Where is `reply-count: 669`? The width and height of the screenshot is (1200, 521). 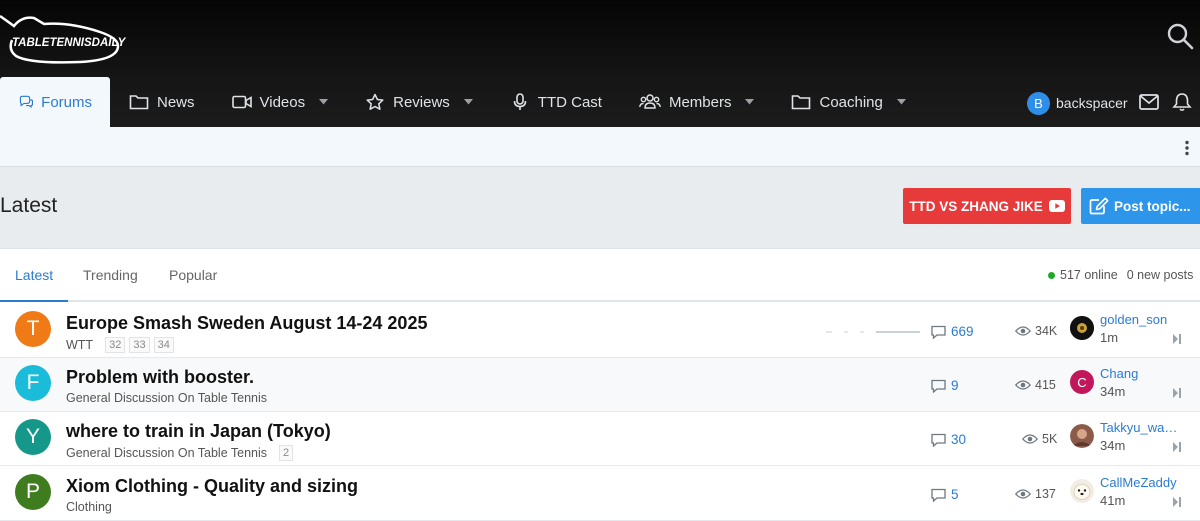 reply-count: 669 is located at coordinates (952, 331).